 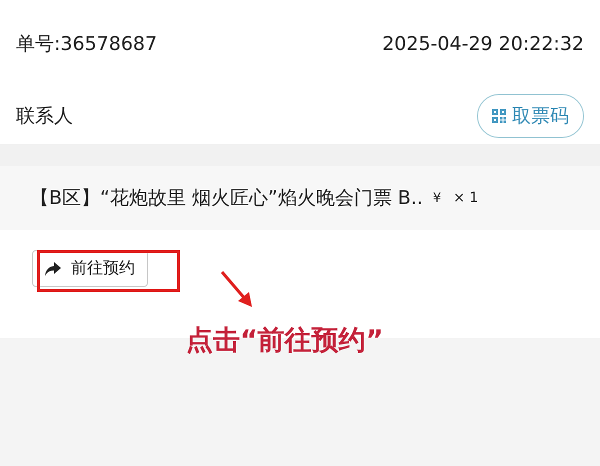 What do you see at coordinates (226, 198) in the screenshot?
I see `item-title: 【B区】“花炮故里 烟火匠心”焰火晚会门票 B..` at bounding box center [226, 198].